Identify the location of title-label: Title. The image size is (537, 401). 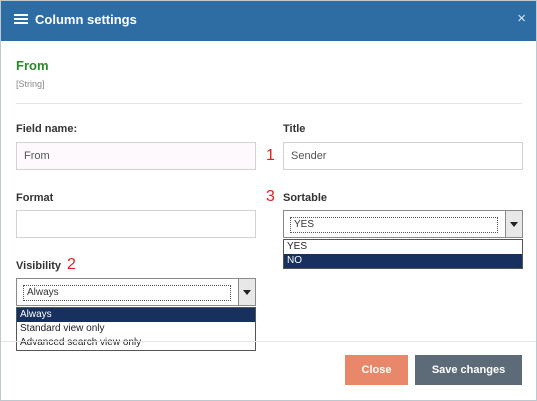
(294, 129).